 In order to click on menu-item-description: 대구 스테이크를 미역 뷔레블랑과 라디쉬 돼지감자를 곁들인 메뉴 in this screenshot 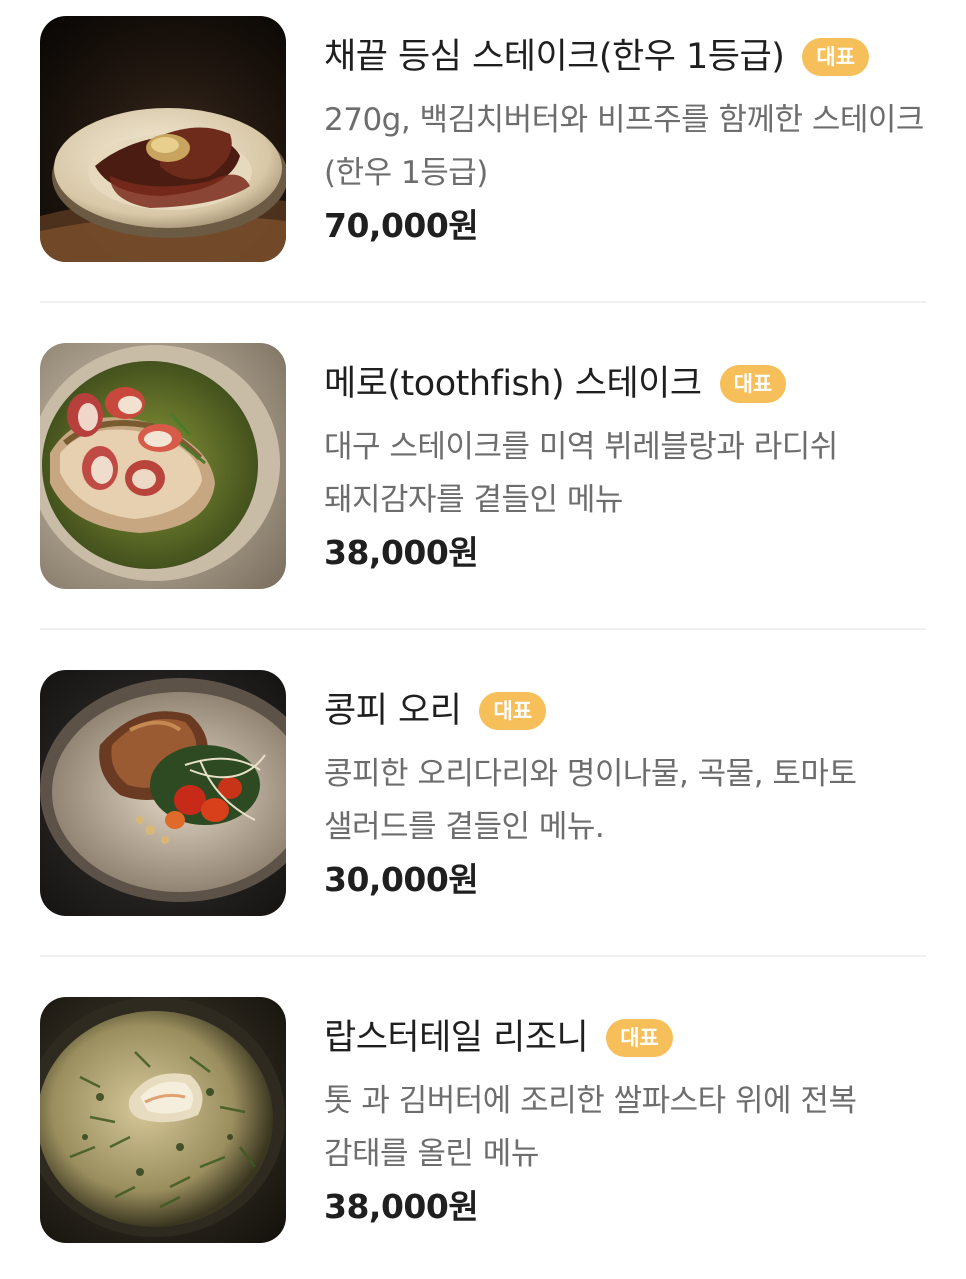, I will do `click(581, 473)`.